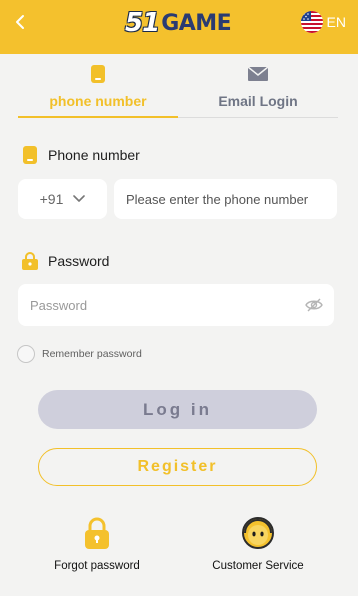 The image size is (358, 596). Describe the element at coordinates (92, 354) in the screenshot. I see `remember-password-label: Remember password` at that location.